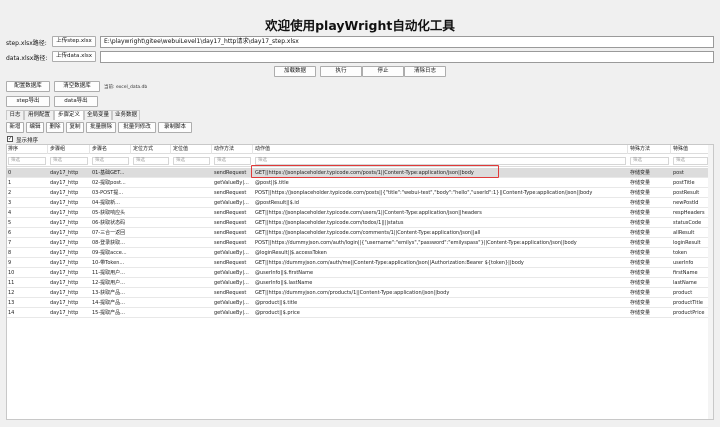 This screenshot has height=427, width=720. What do you see at coordinates (28, 86) in the screenshot?
I see `db-config-button: 配置数据库` at bounding box center [28, 86].